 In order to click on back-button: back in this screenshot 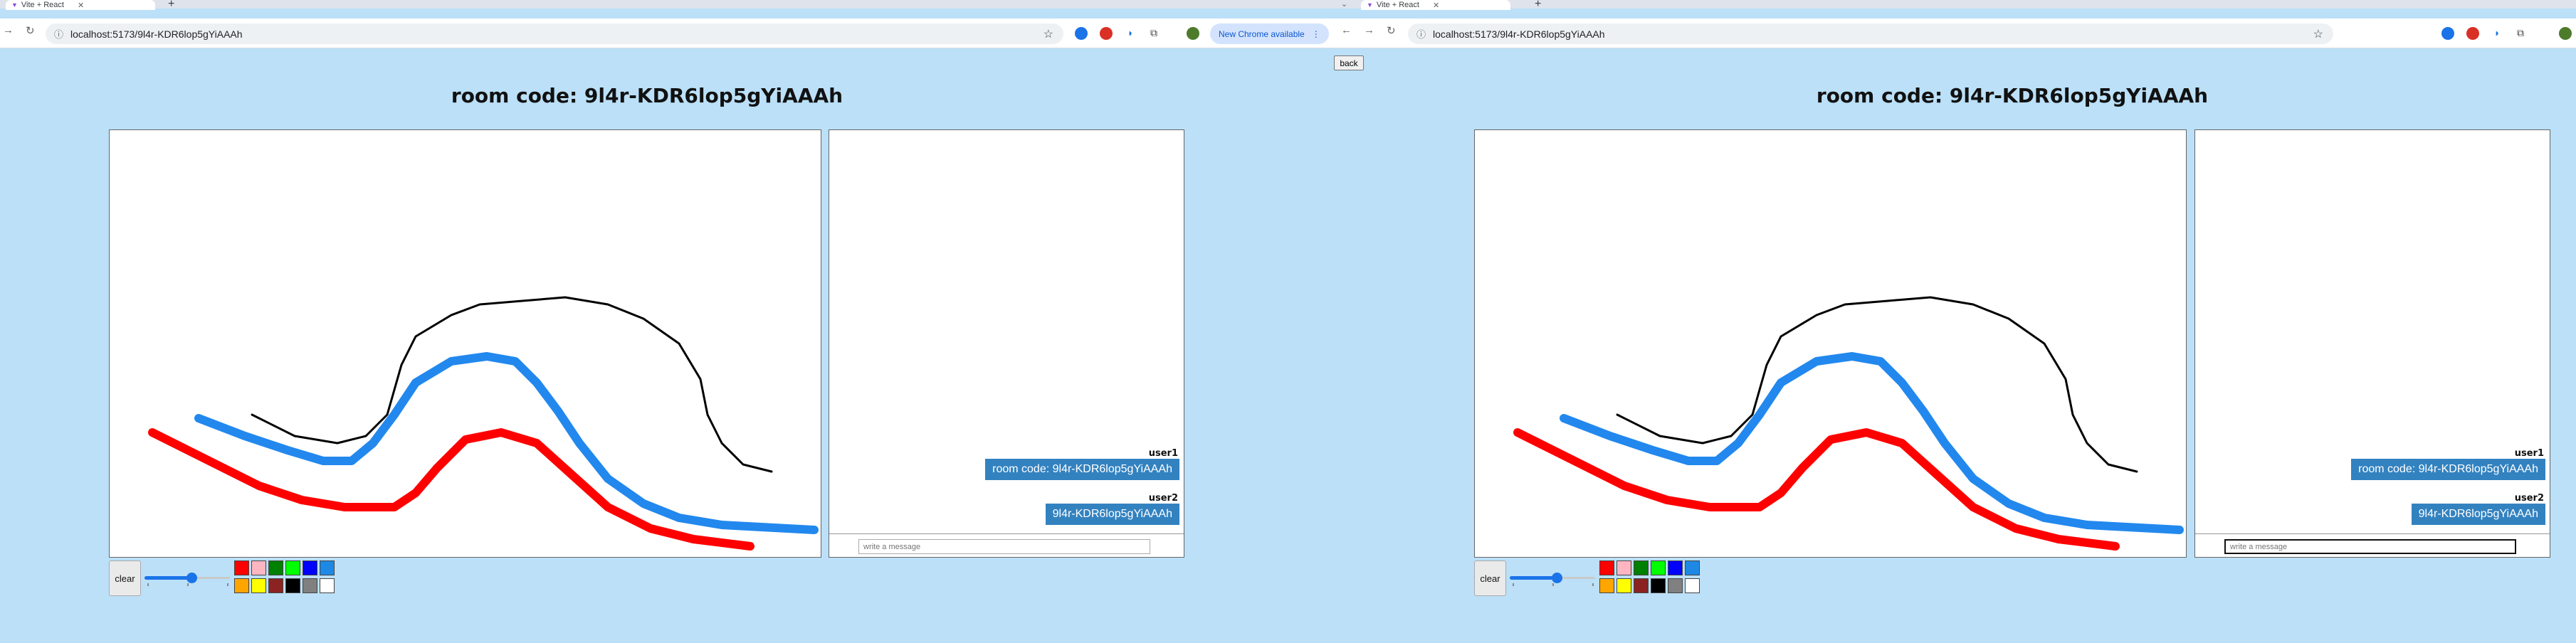, I will do `click(1349, 62)`.